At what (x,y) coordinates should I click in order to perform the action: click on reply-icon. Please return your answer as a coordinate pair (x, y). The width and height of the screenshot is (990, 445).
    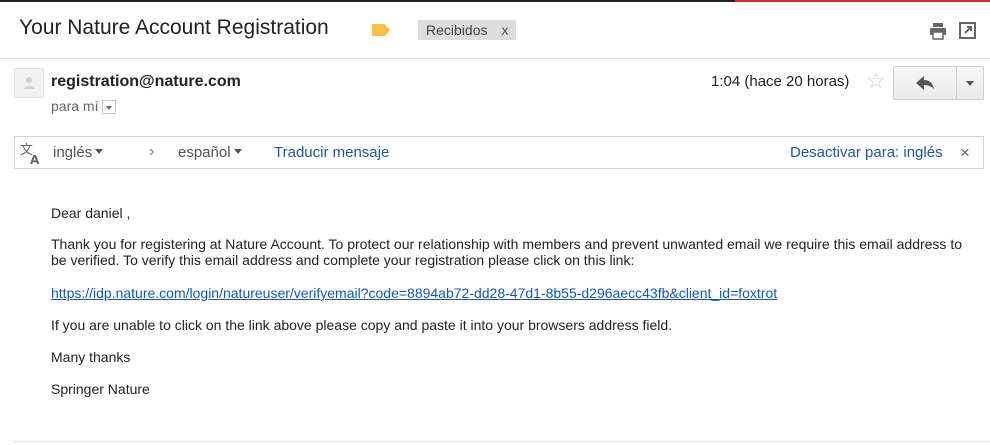
    Looking at the image, I should click on (925, 83).